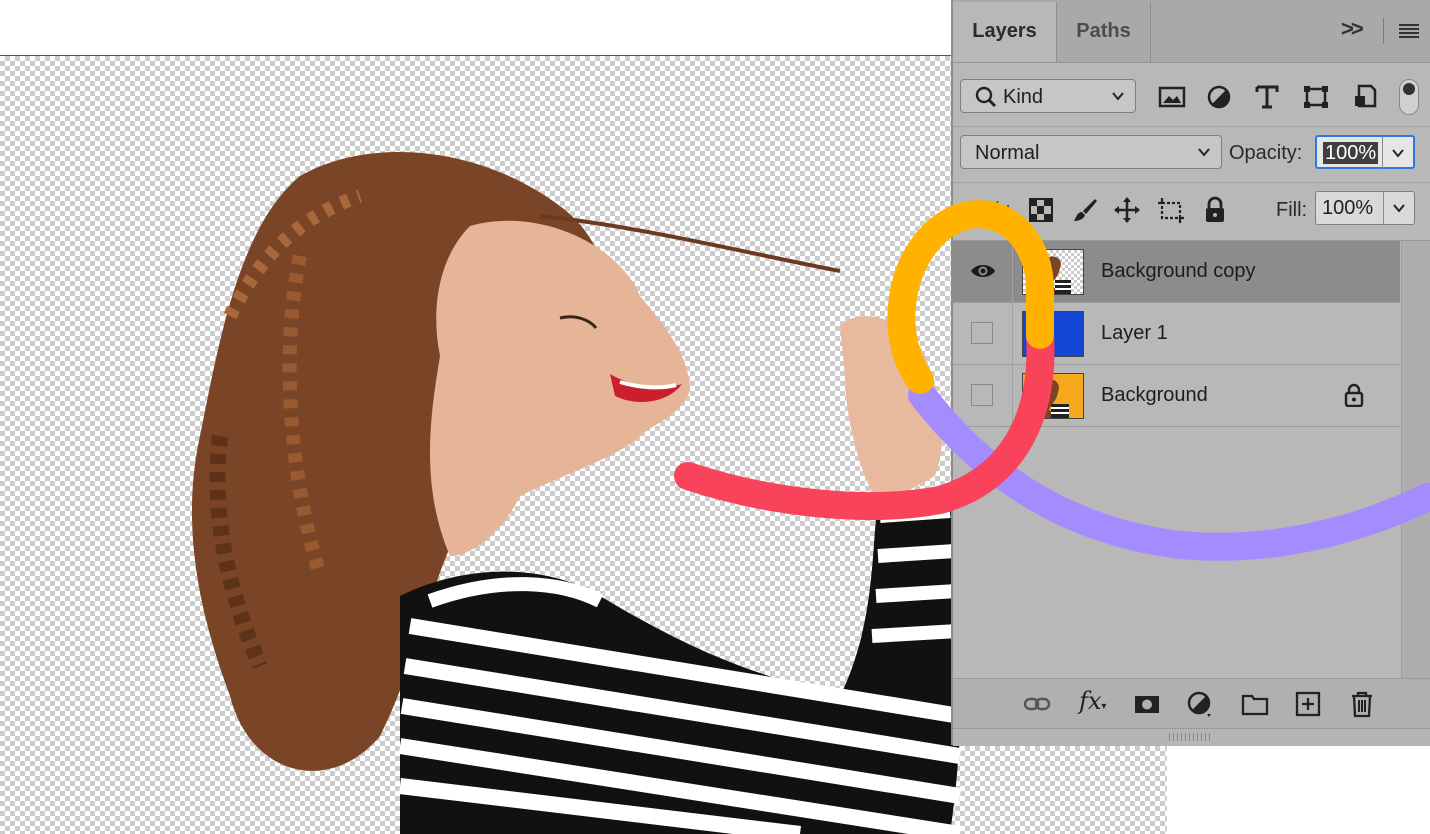 The width and height of the screenshot is (1430, 834). Describe the element at coordinates (1255, 704) in the screenshot. I see `new-group-icon` at that location.